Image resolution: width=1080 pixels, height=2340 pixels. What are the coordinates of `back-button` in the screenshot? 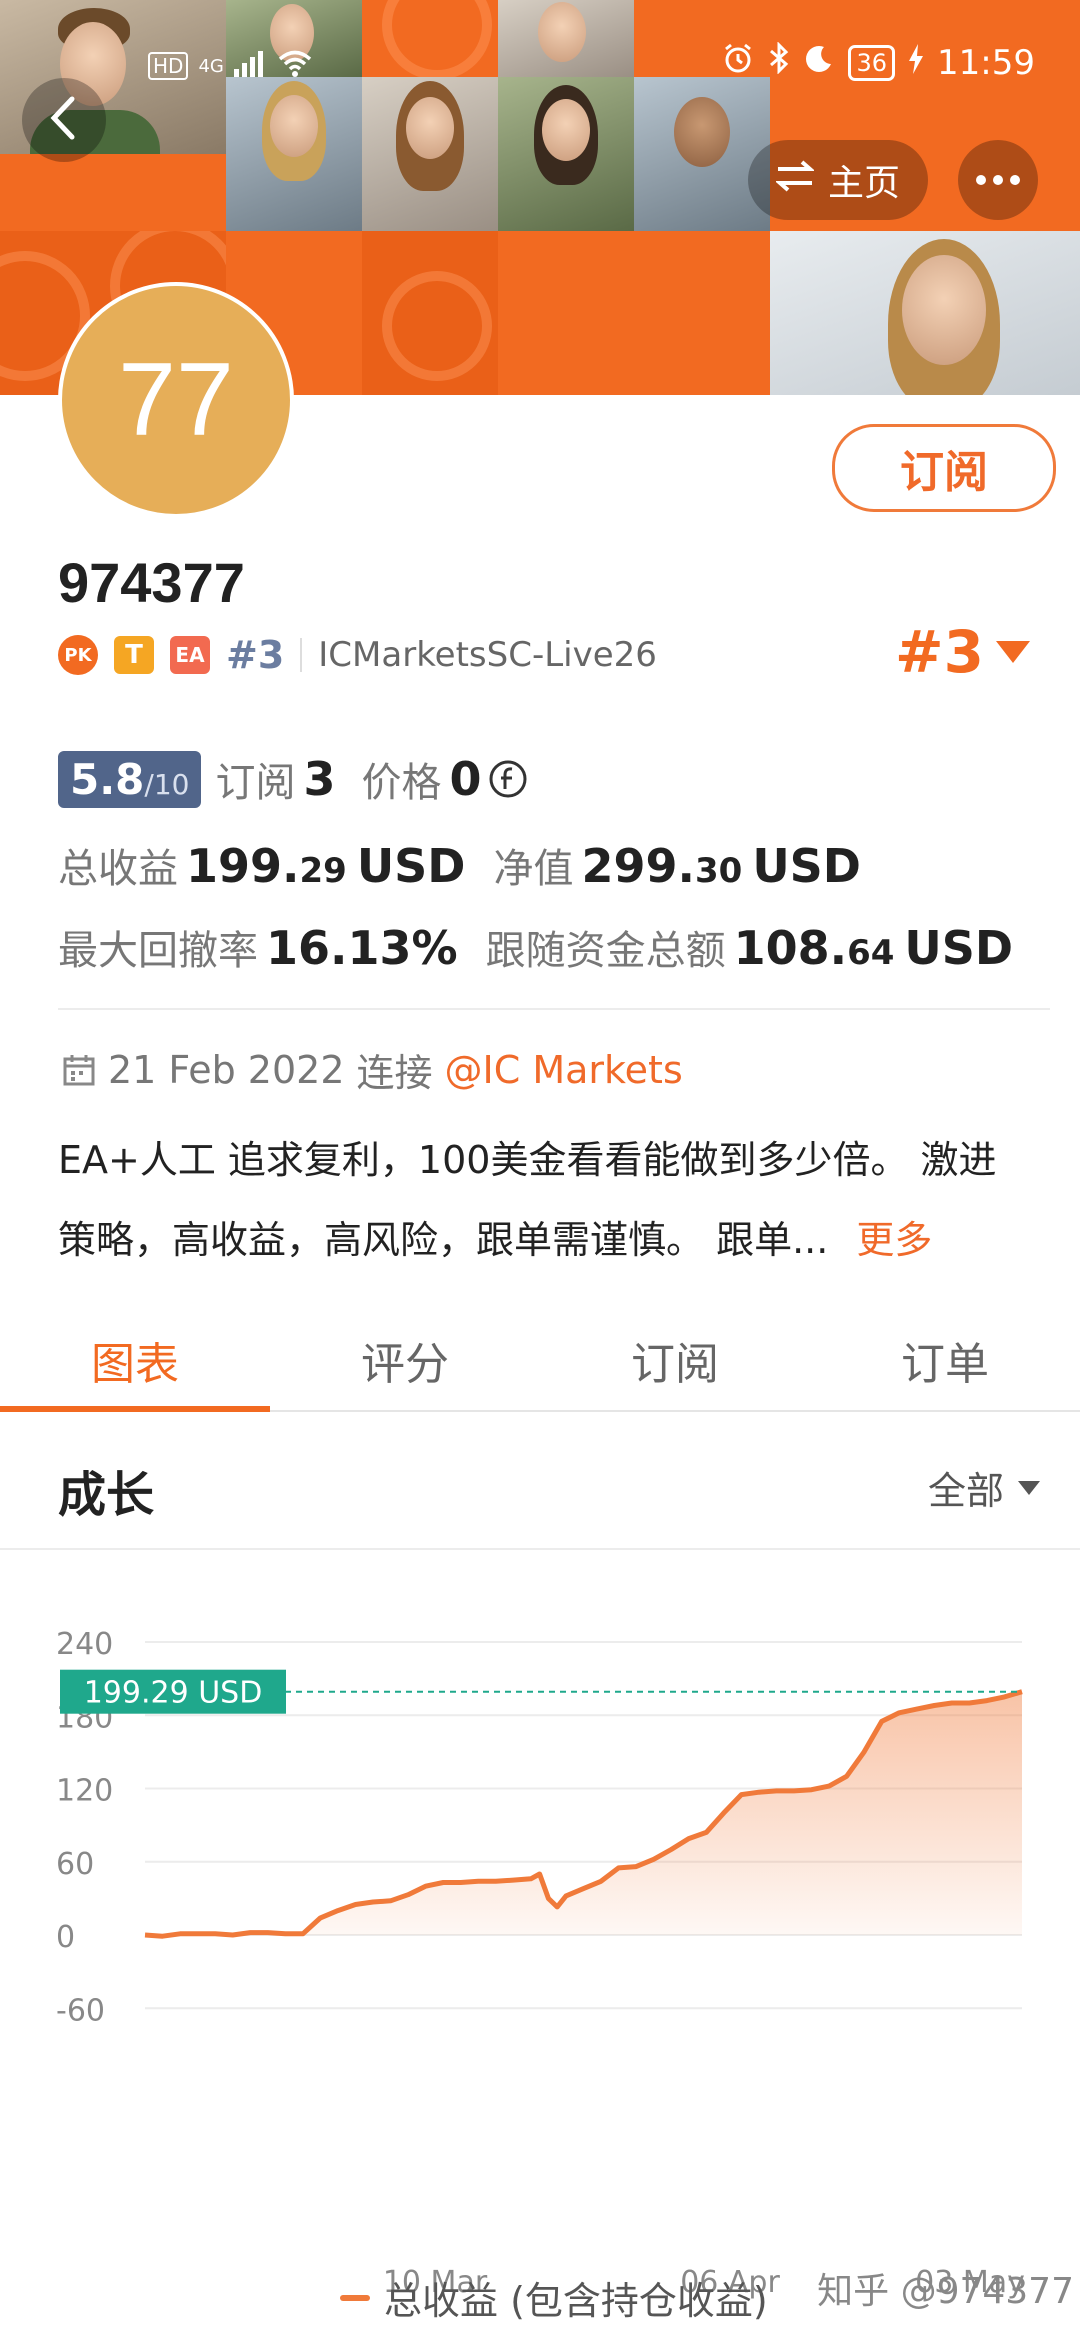 It's located at (64, 120).